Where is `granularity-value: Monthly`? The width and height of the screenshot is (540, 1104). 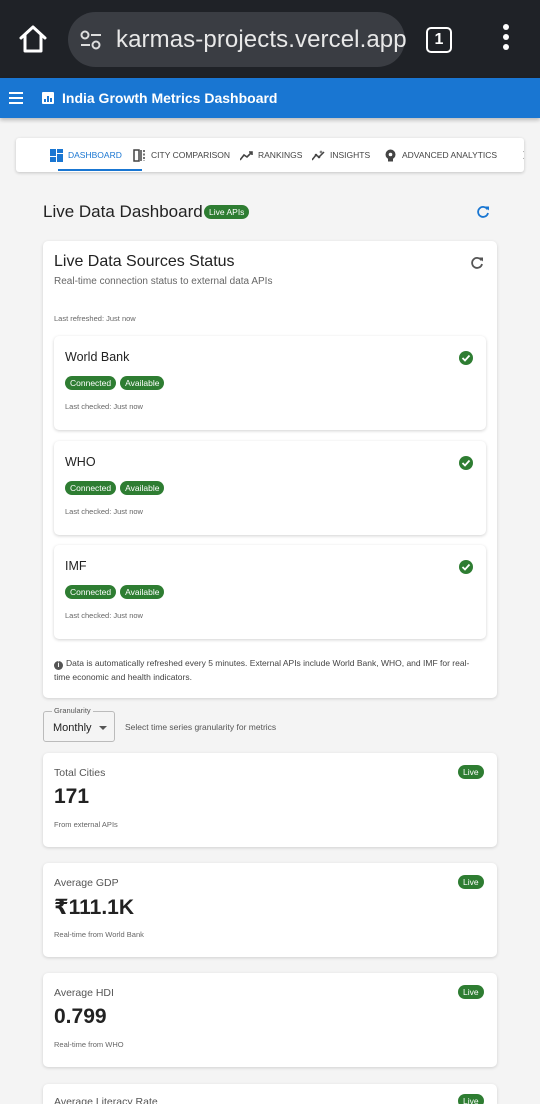 granularity-value: Monthly is located at coordinates (72, 728).